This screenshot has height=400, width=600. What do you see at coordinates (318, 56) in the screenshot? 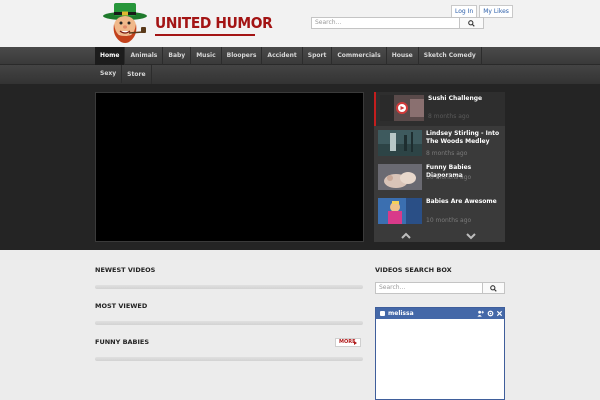
I see `nav-item-sport: Sport` at bounding box center [318, 56].